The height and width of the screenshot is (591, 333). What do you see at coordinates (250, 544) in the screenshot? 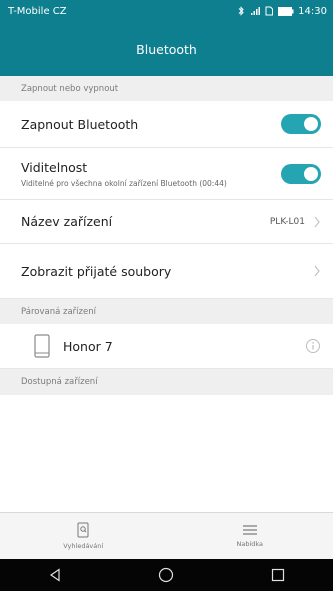
I see `menu-label: Nabídka` at bounding box center [250, 544].